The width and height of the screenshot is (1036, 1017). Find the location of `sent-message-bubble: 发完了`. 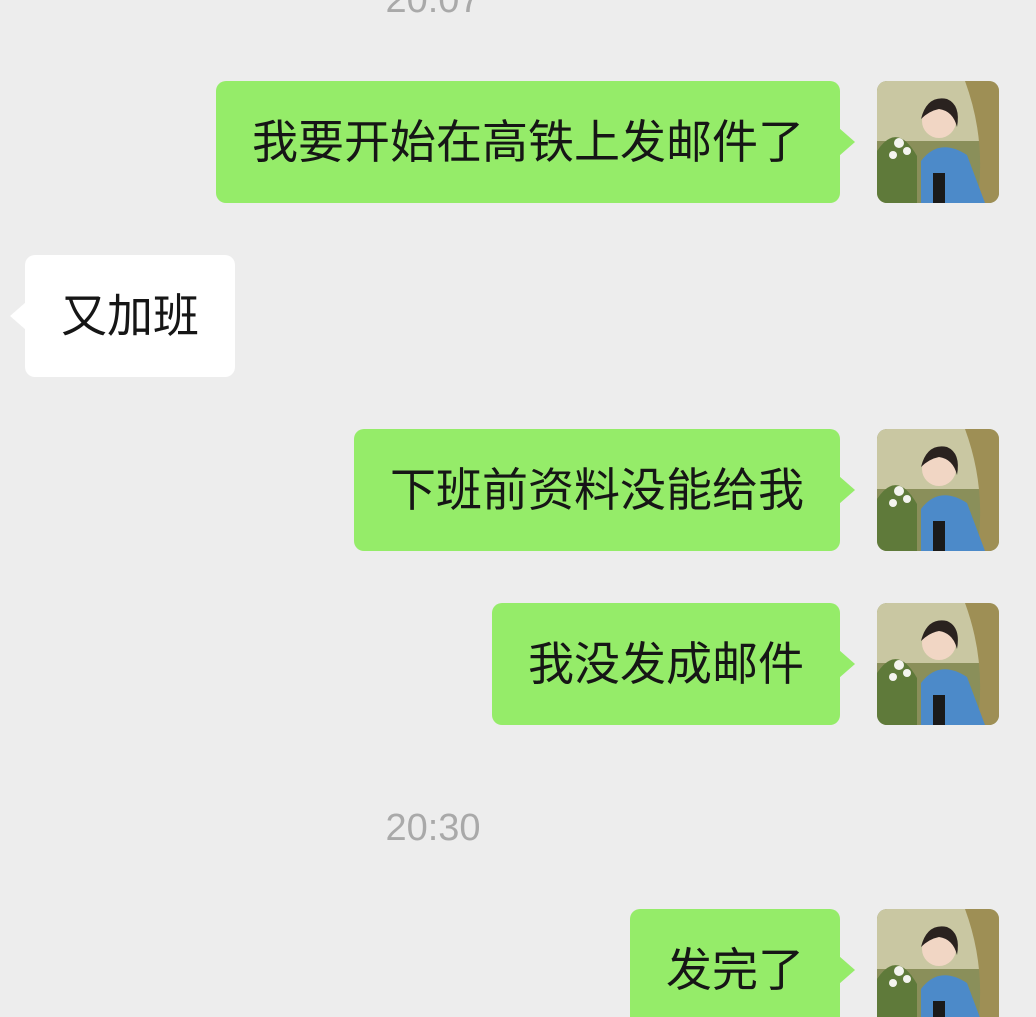

sent-message-bubble: 发完了 is located at coordinates (742, 963).